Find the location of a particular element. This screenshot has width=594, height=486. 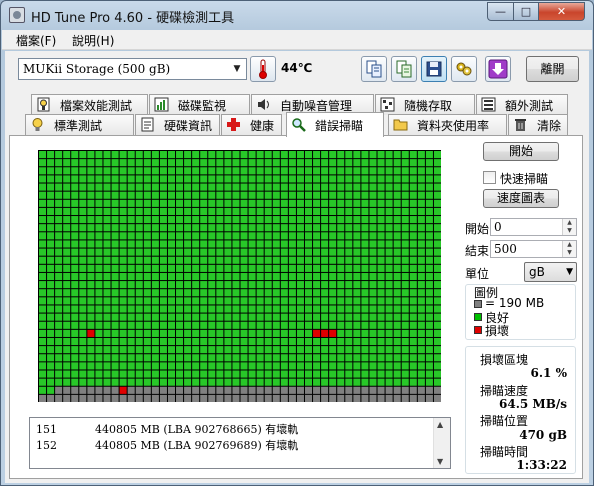

scroll-up-icon: ▲ is located at coordinates (440, 424).